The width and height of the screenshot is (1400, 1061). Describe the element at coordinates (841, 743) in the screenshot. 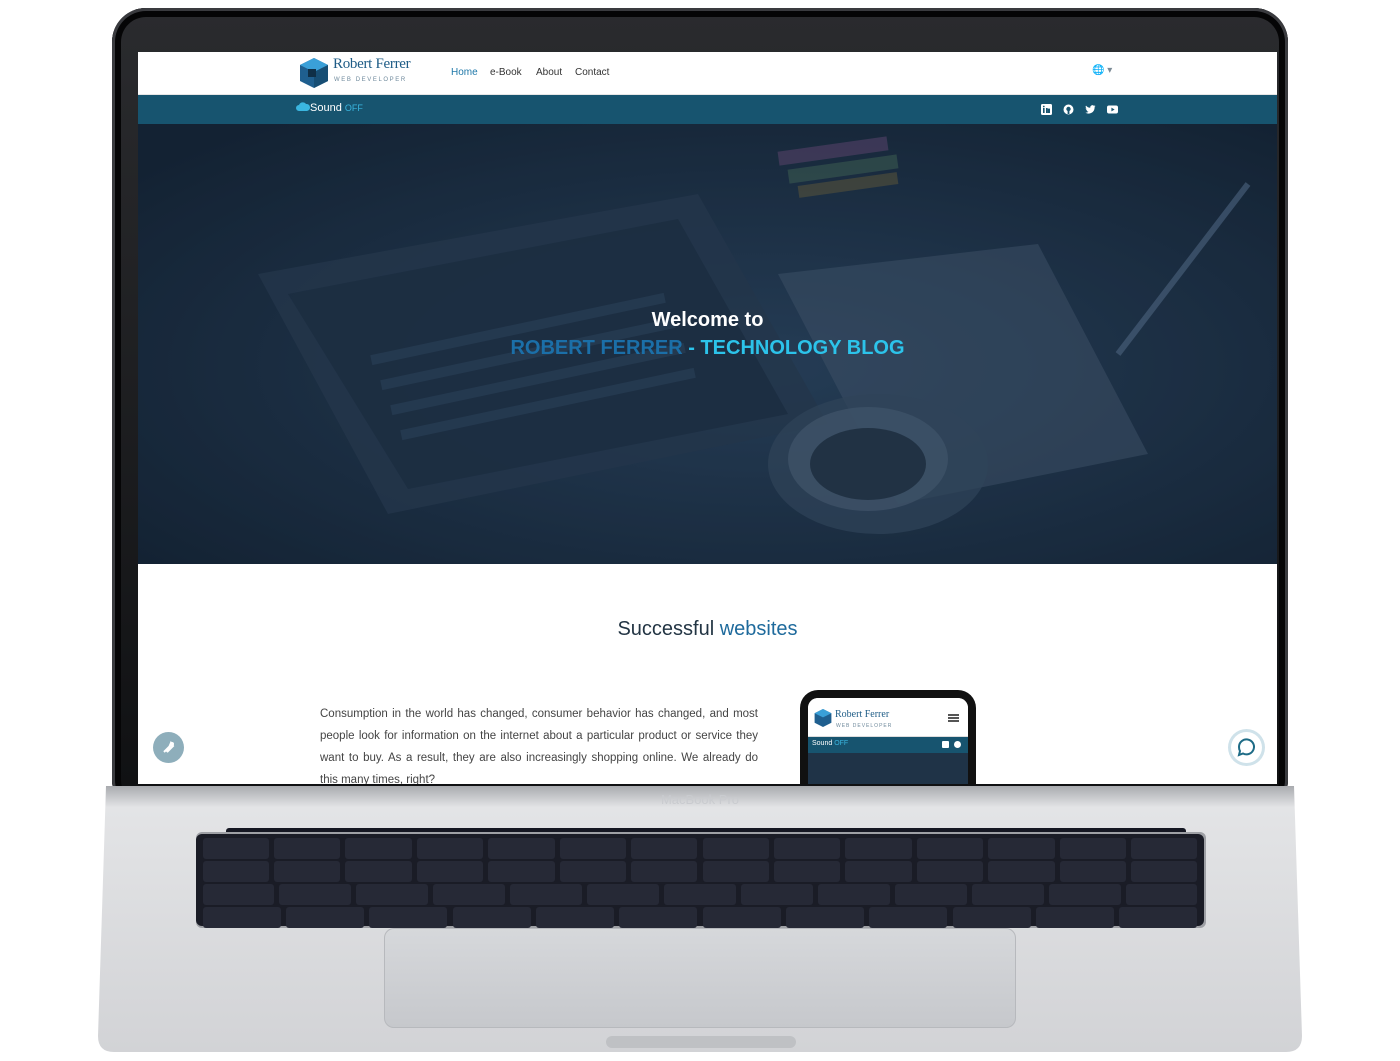

I see `phone-sound-state: OFF` at that location.